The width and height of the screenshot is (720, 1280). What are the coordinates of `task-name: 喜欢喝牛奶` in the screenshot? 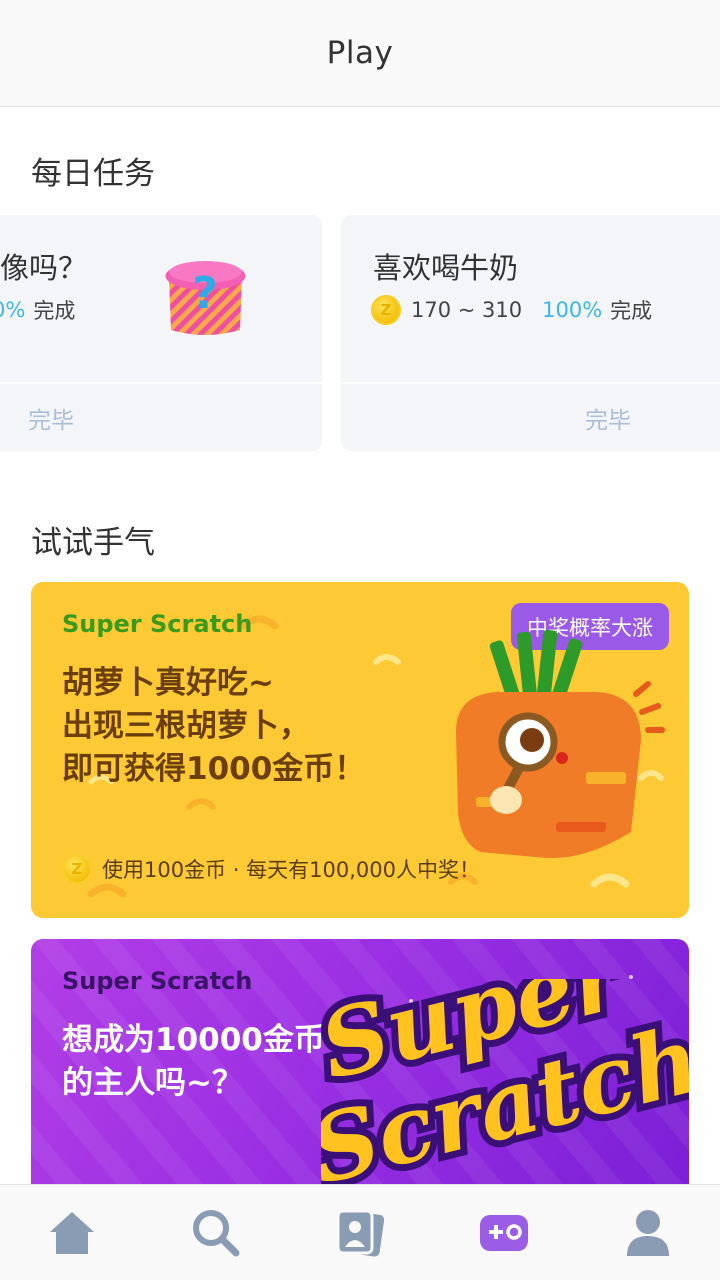 It's located at (446, 268).